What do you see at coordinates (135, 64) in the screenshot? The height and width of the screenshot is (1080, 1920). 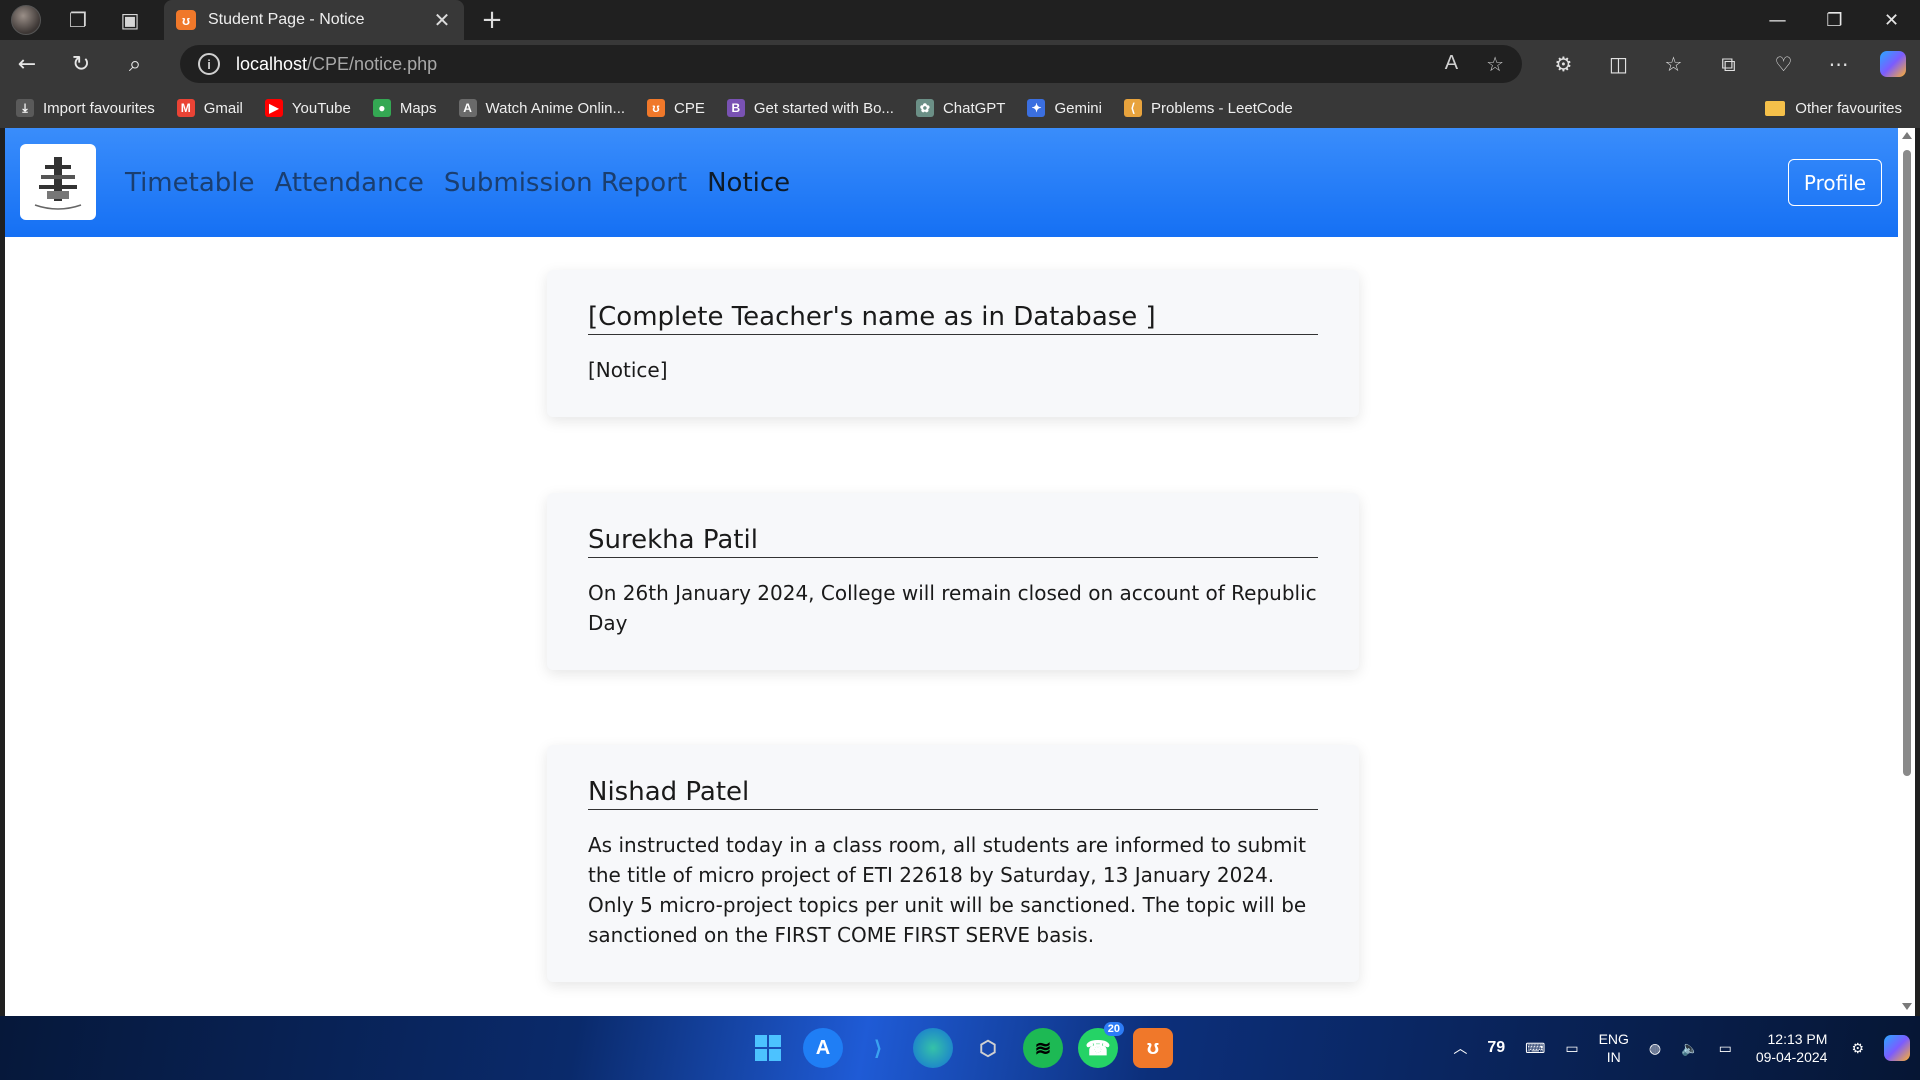 I see `search-icon: ⌕` at bounding box center [135, 64].